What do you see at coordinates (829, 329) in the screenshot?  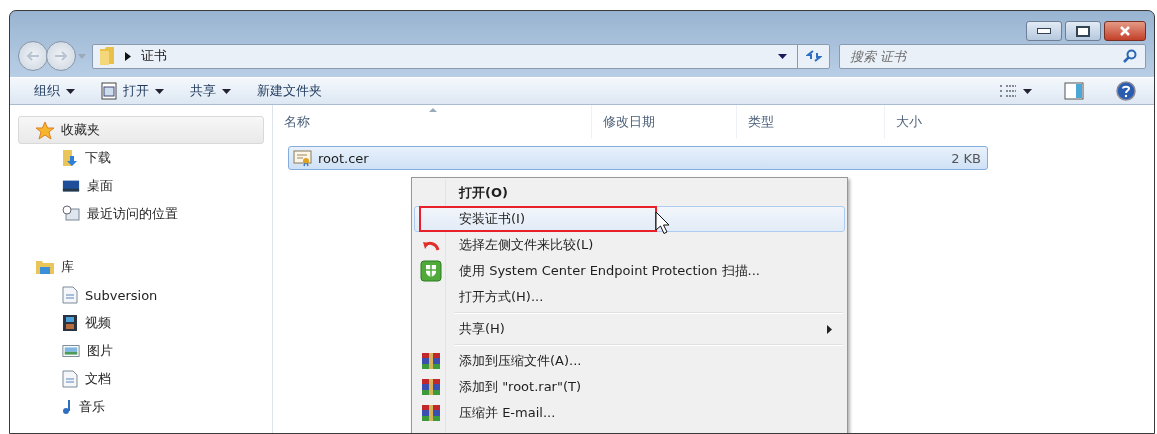 I see `submenu-arrow-icon` at bounding box center [829, 329].